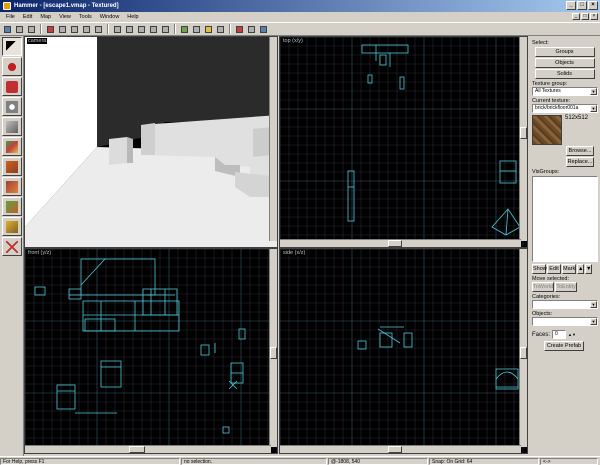 The image size is (600, 465). Describe the element at coordinates (263, 29) in the screenshot. I see `check-map-icon` at that location.